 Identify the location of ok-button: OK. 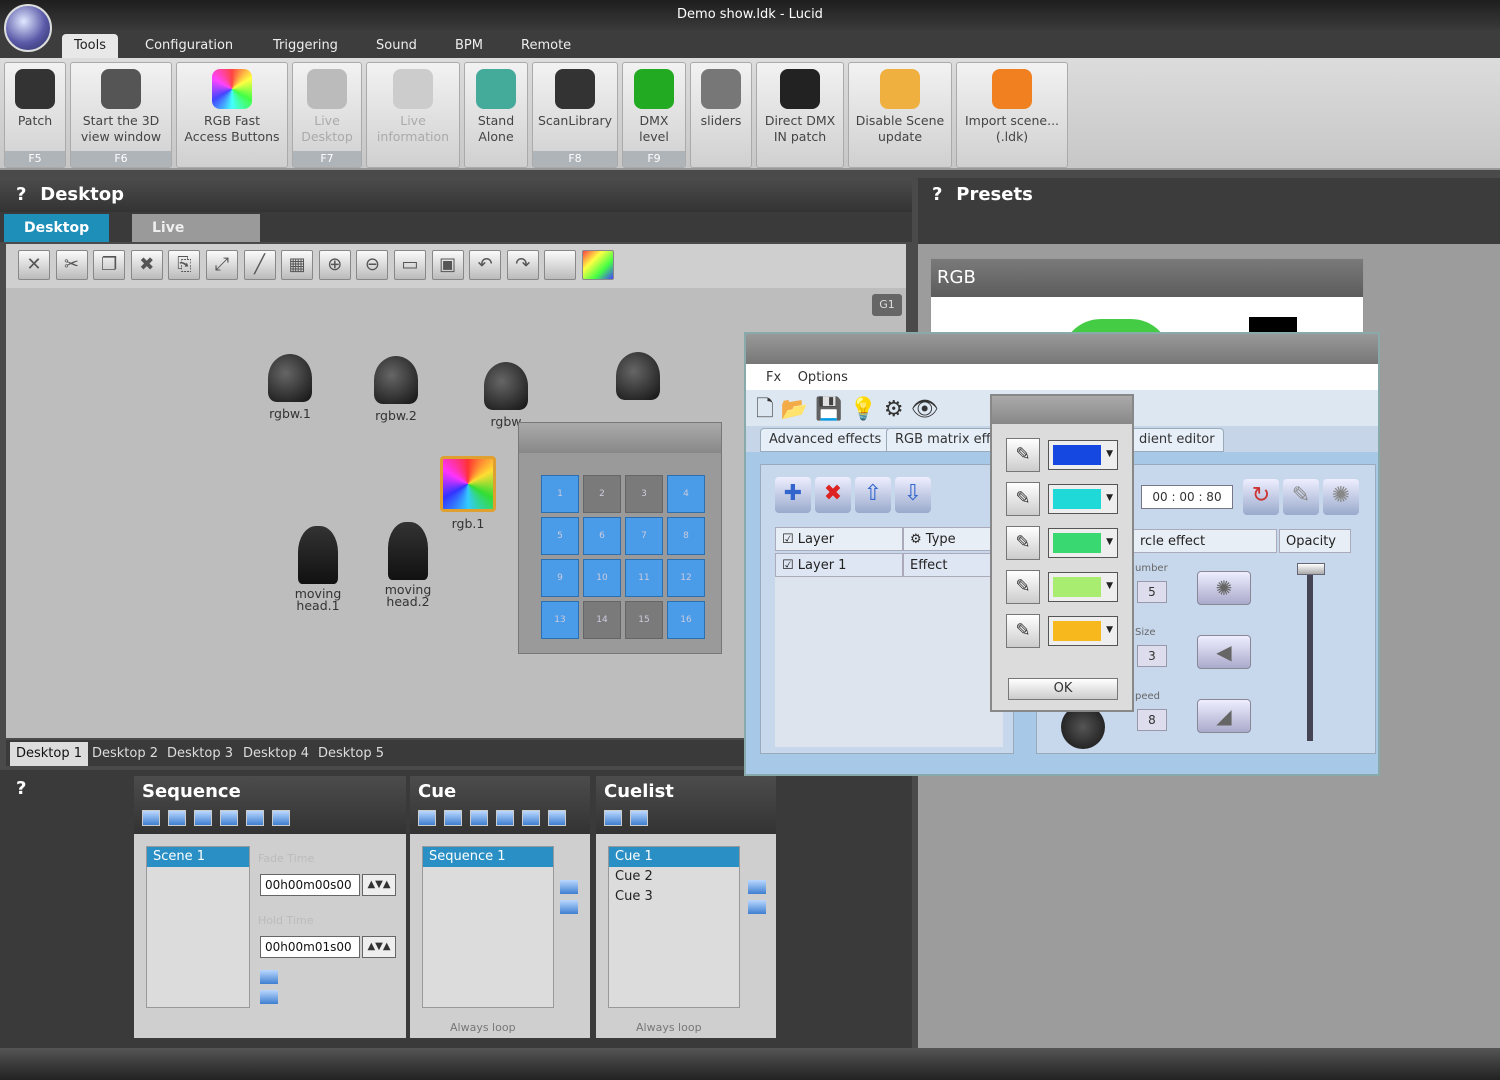
(1063, 689).